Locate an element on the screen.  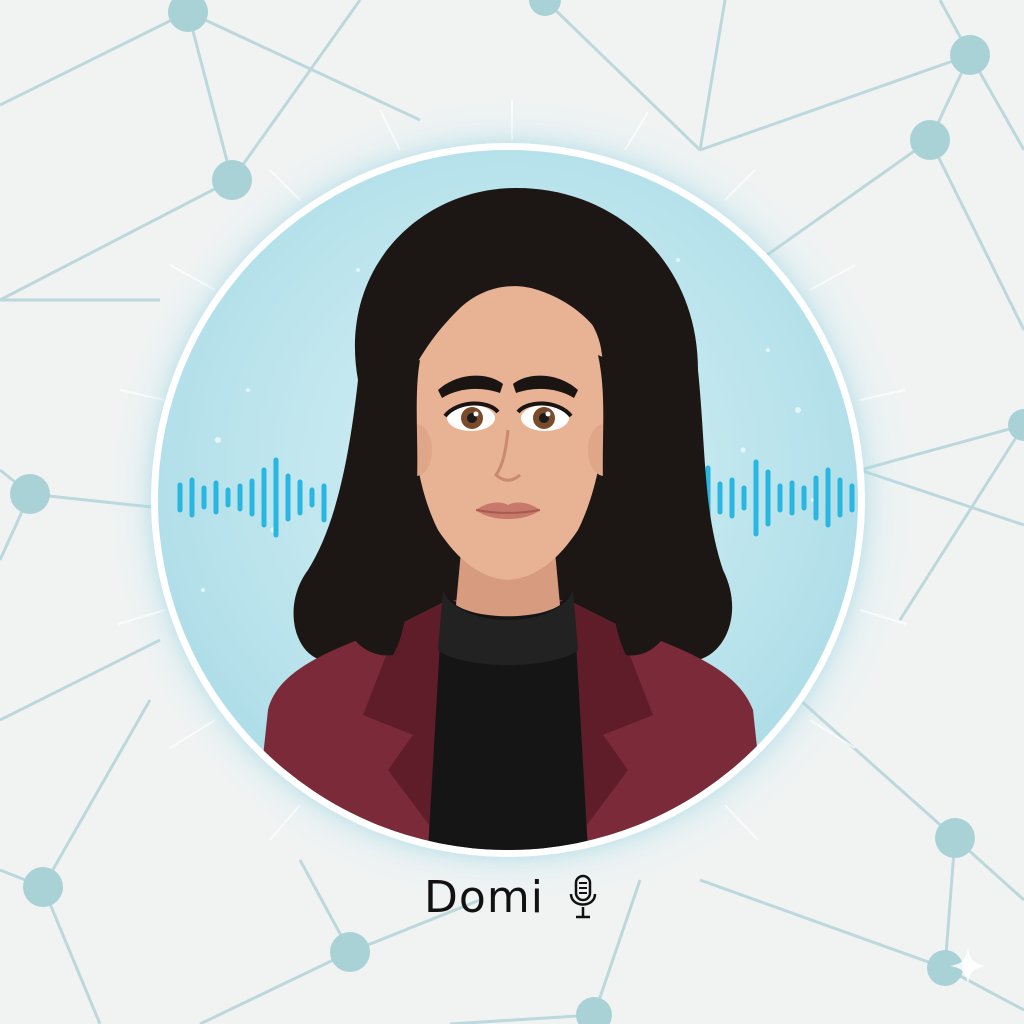
profile-name: Domi is located at coordinates (484, 897).